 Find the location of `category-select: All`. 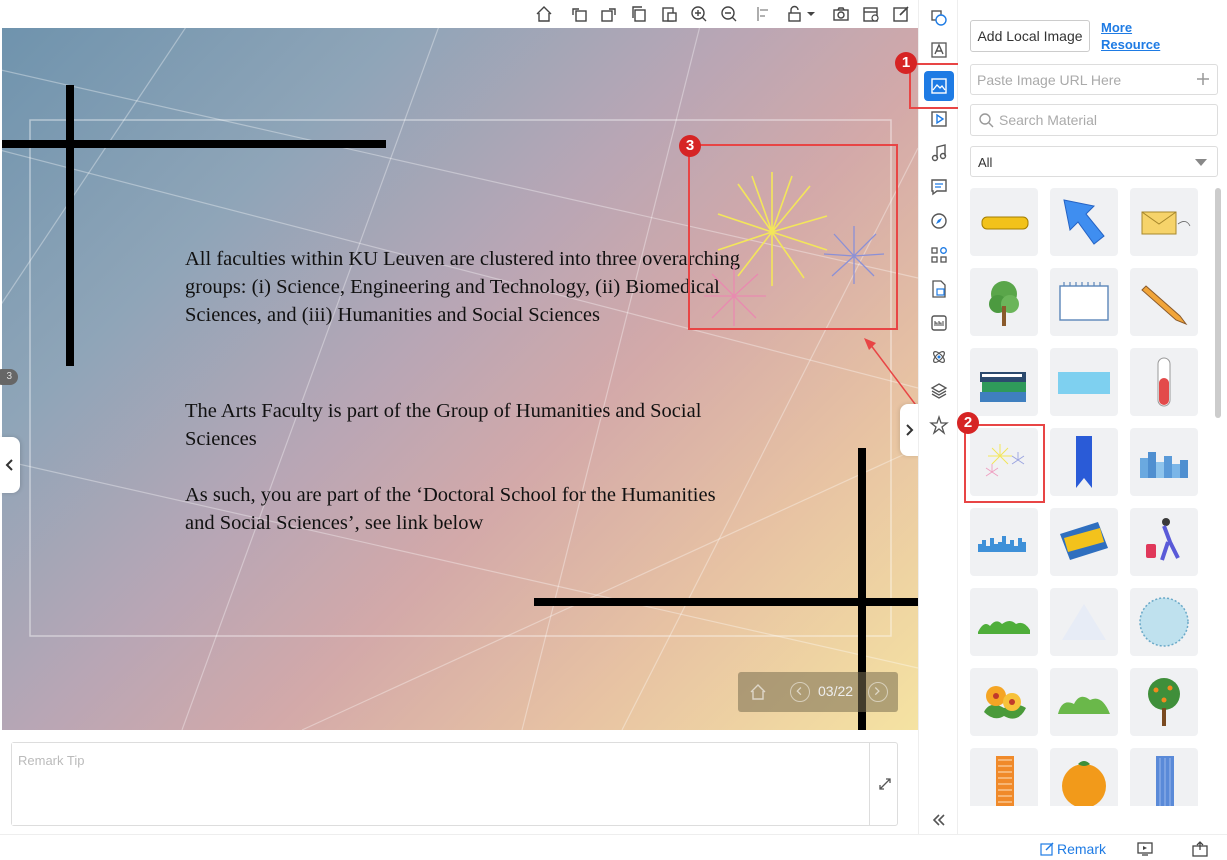

category-select: All is located at coordinates (1094, 161).